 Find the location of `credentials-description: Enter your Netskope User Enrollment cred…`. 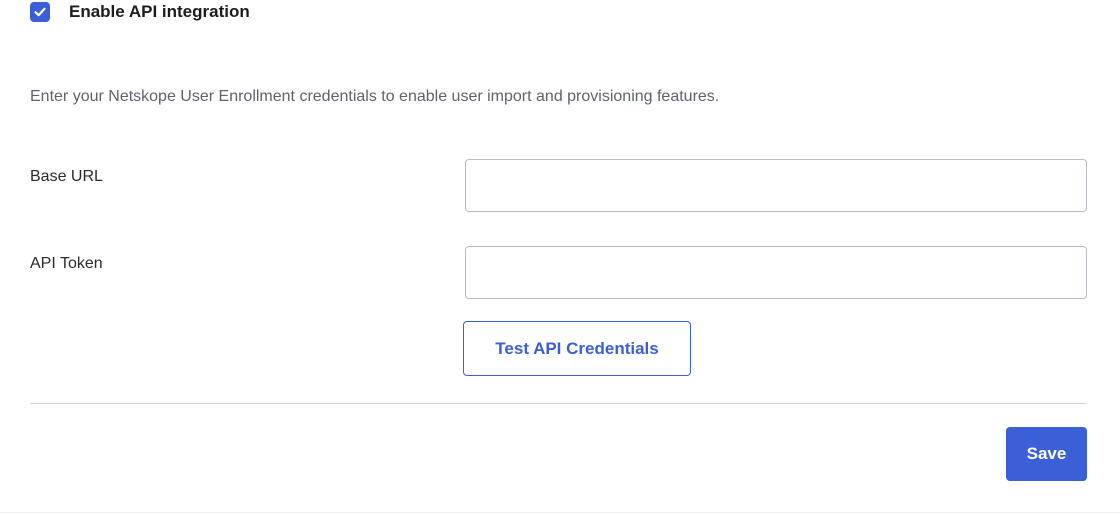

credentials-description: Enter your Netskope User Enrollment cred… is located at coordinates (375, 96).